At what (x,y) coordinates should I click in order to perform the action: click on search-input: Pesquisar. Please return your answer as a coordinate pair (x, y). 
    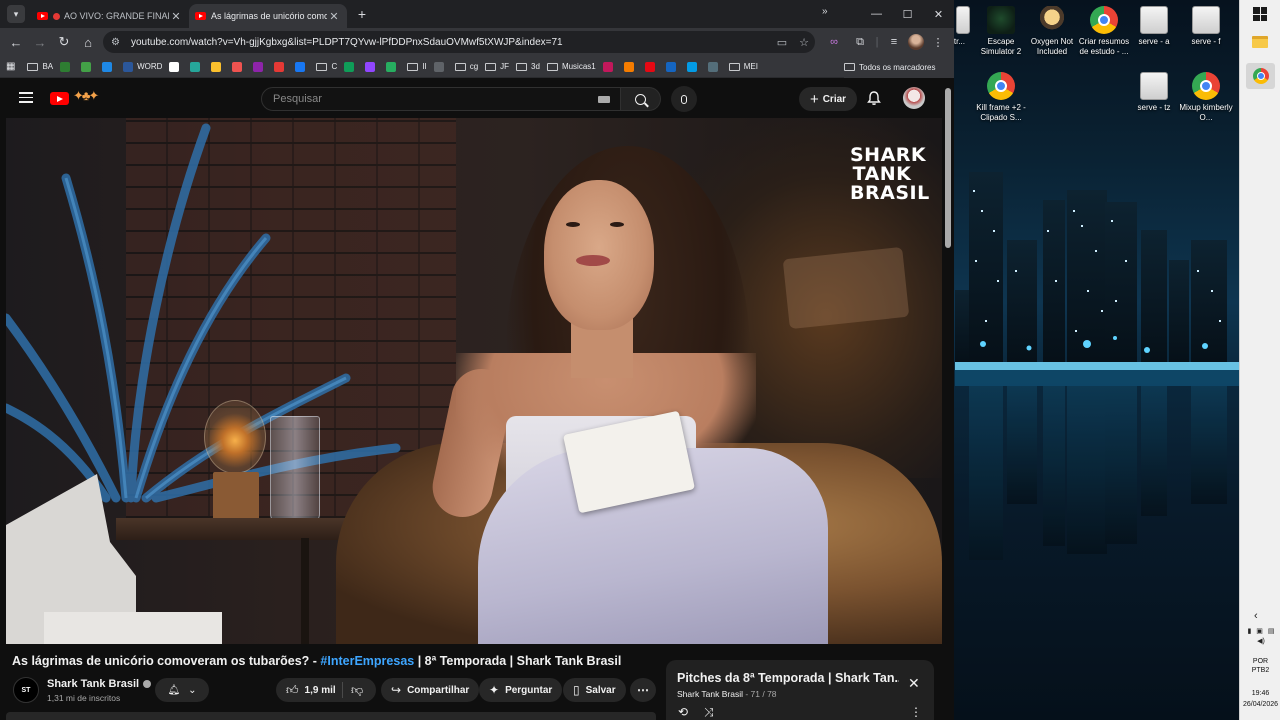
    Looking at the image, I should click on (441, 99).